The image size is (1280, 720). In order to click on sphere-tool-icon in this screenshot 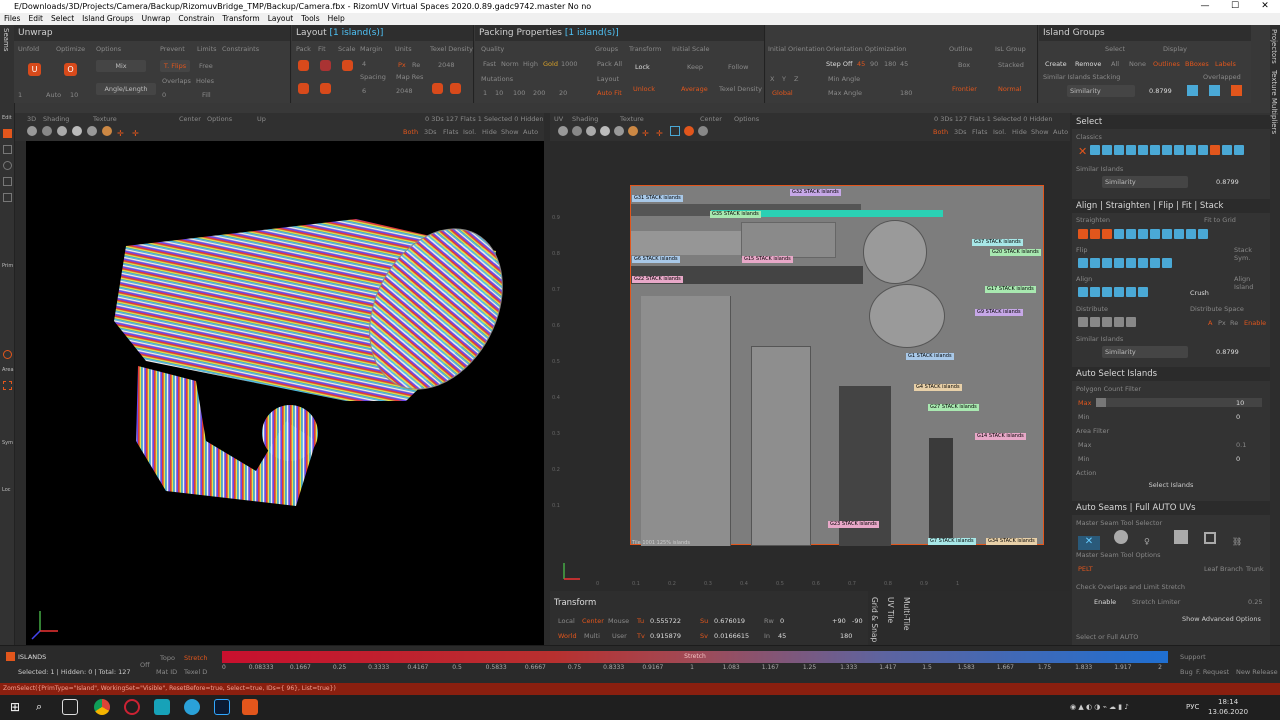, I will do `click(1121, 537)`.